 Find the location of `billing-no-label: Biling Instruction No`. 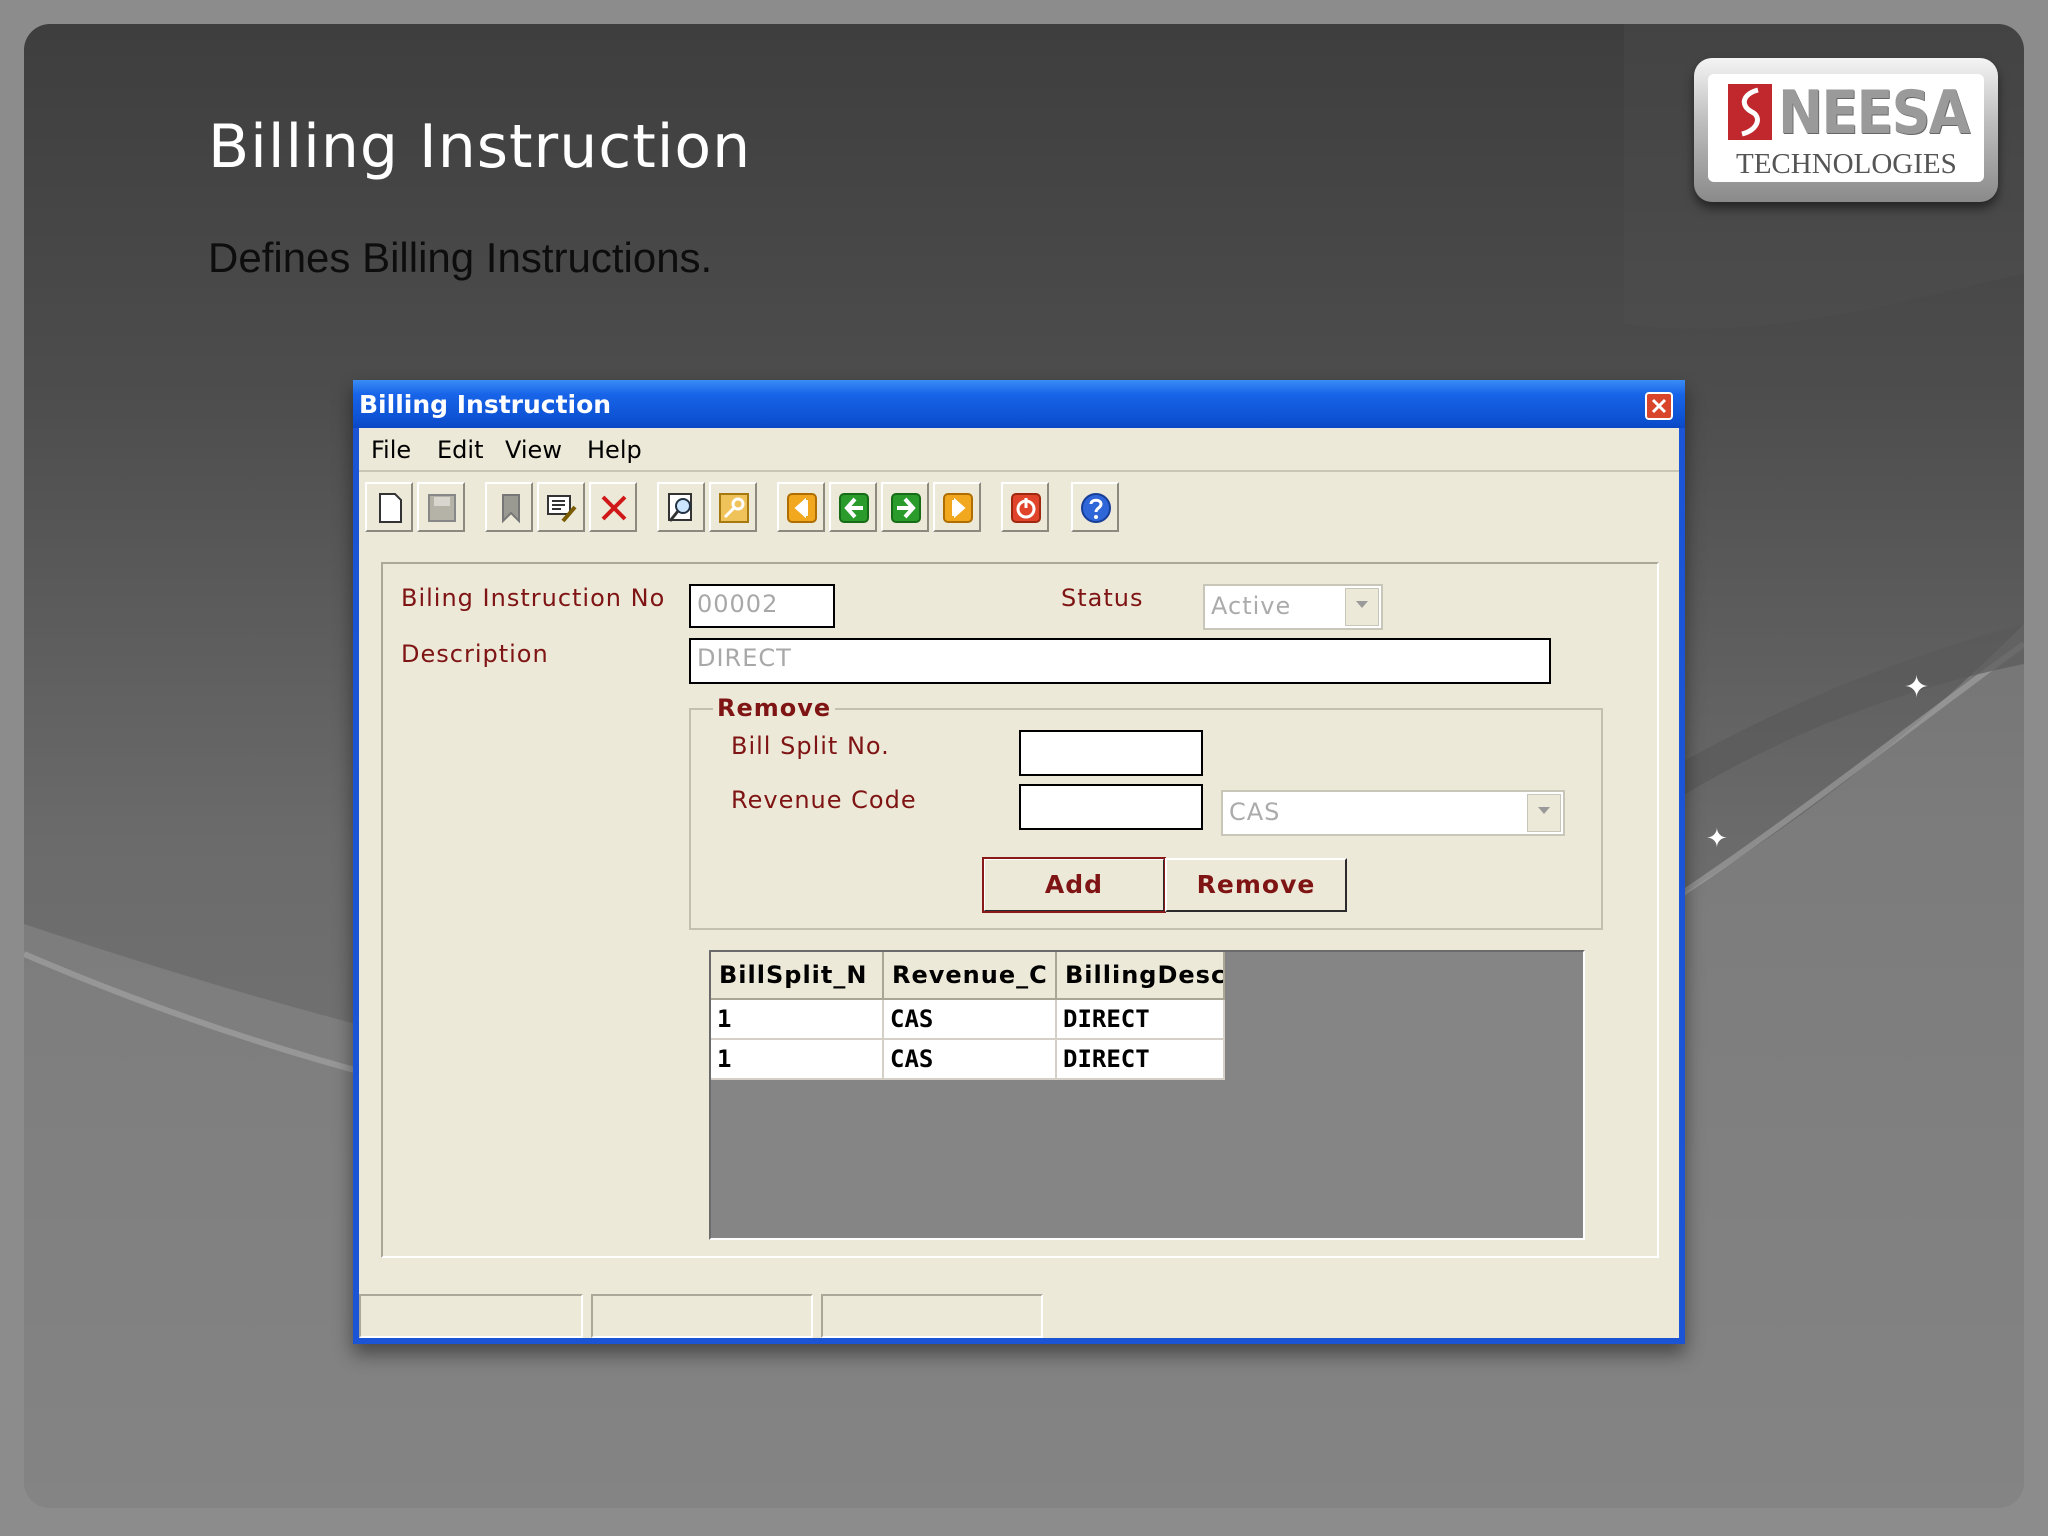

billing-no-label: Biling Instruction No is located at coordinates (533, 598).